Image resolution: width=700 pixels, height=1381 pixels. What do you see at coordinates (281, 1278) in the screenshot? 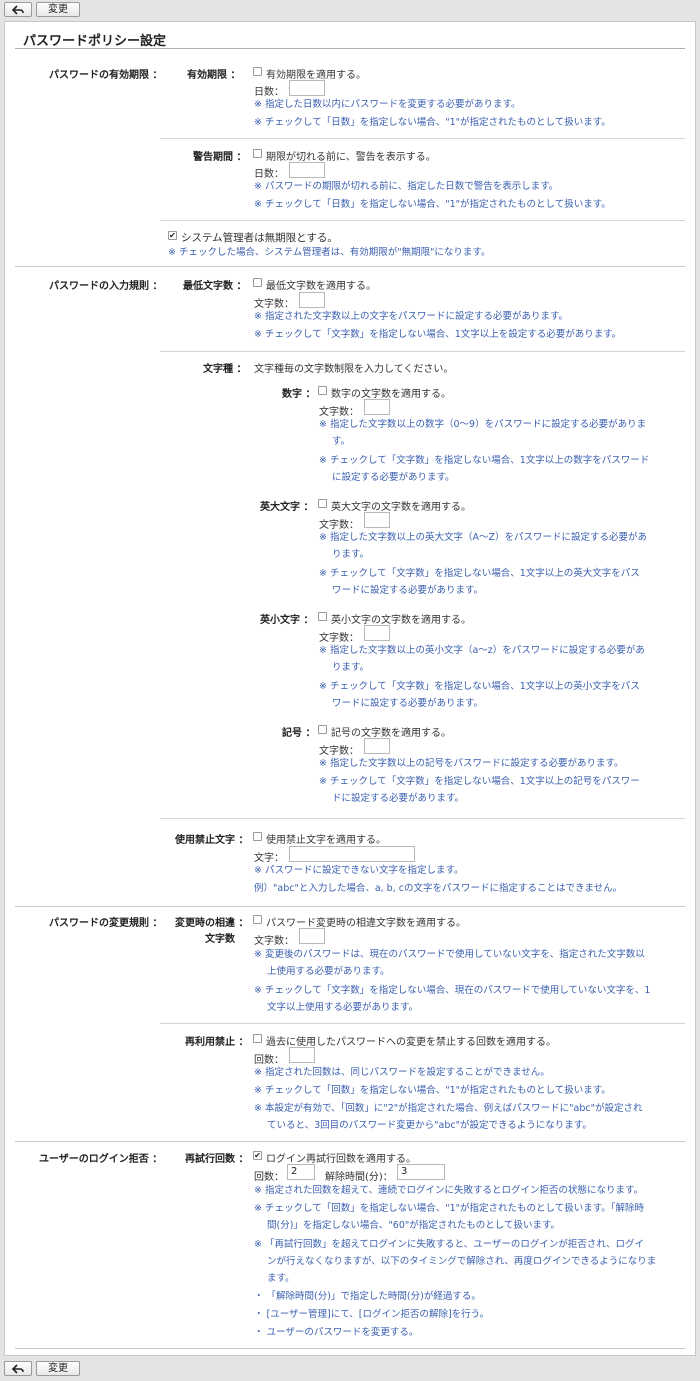
I see `retry-note-3c: ます。` at bounding box center [281, 1278].